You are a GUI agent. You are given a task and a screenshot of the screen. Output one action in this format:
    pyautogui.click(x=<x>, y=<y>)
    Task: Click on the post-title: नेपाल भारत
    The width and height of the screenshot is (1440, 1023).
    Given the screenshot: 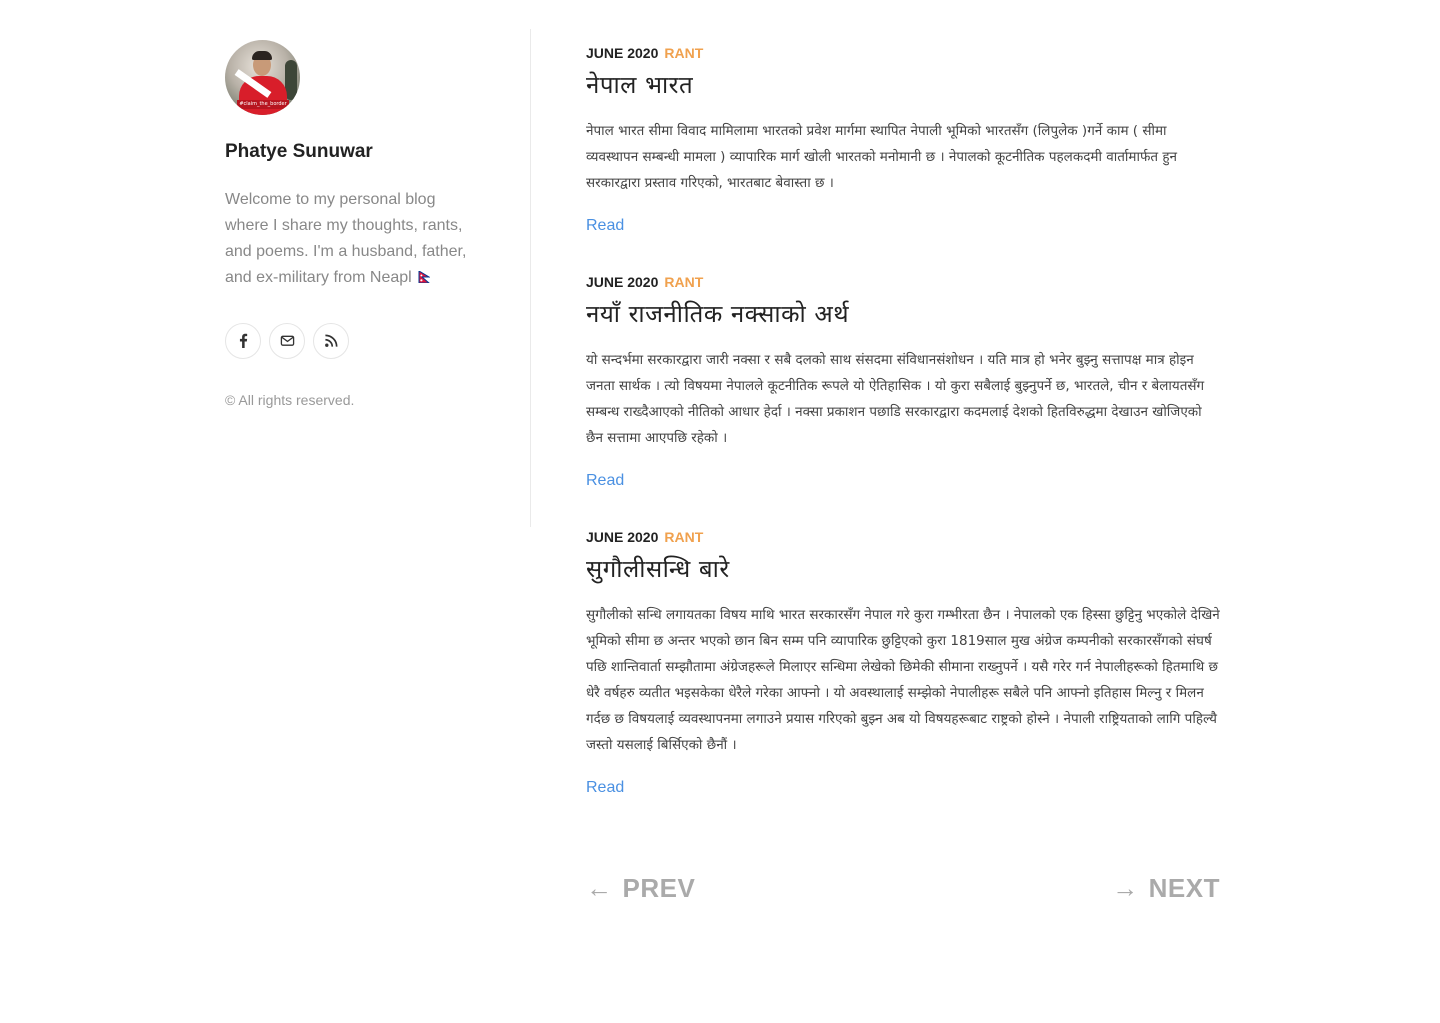 What is the action you would take?
    pyautogui.click(x=903, y=85)
    